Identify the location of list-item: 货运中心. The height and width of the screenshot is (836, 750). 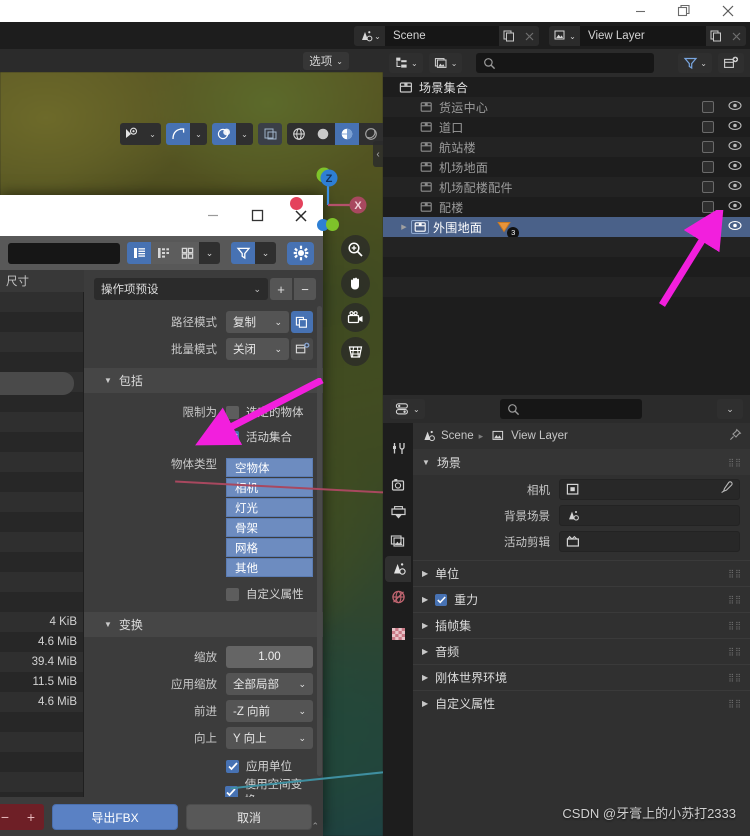
(566, 107).